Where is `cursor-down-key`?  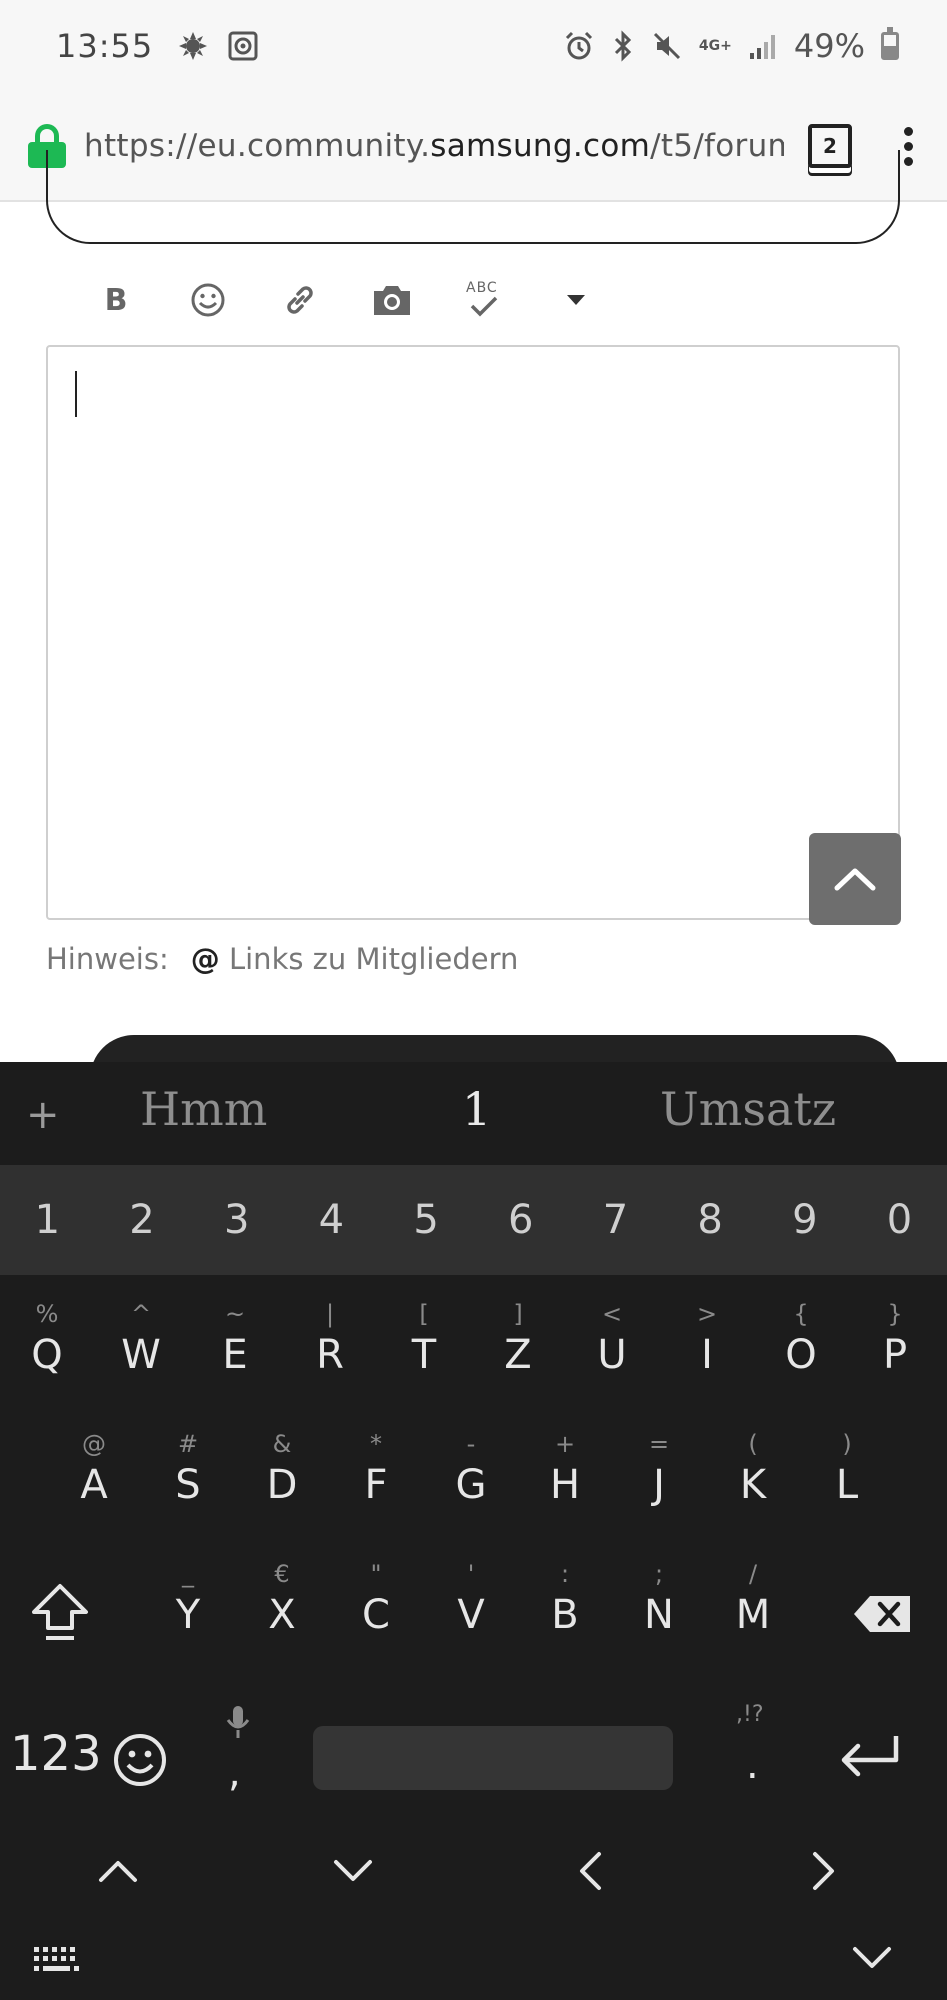 cursor-down-key is located at coordinates (353, 1873).